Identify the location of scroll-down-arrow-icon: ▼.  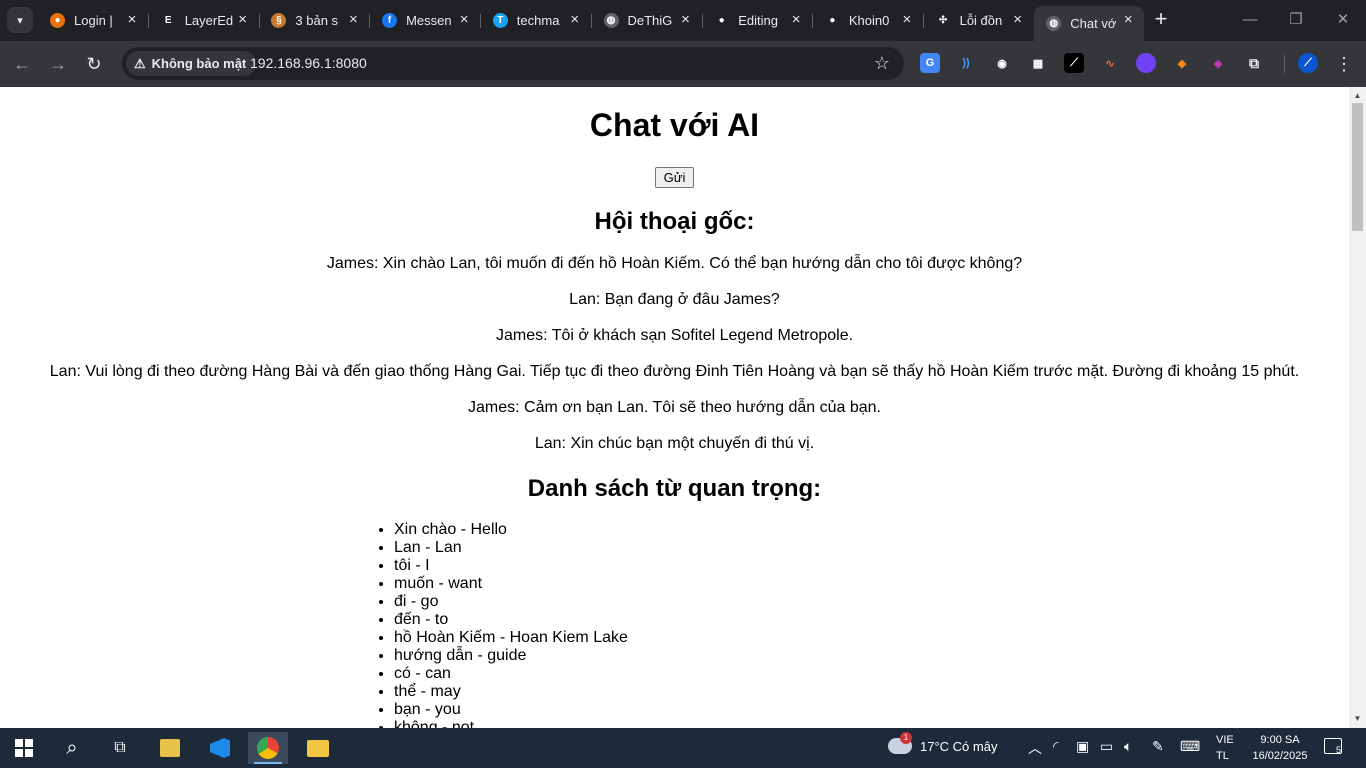
(1357, 719).